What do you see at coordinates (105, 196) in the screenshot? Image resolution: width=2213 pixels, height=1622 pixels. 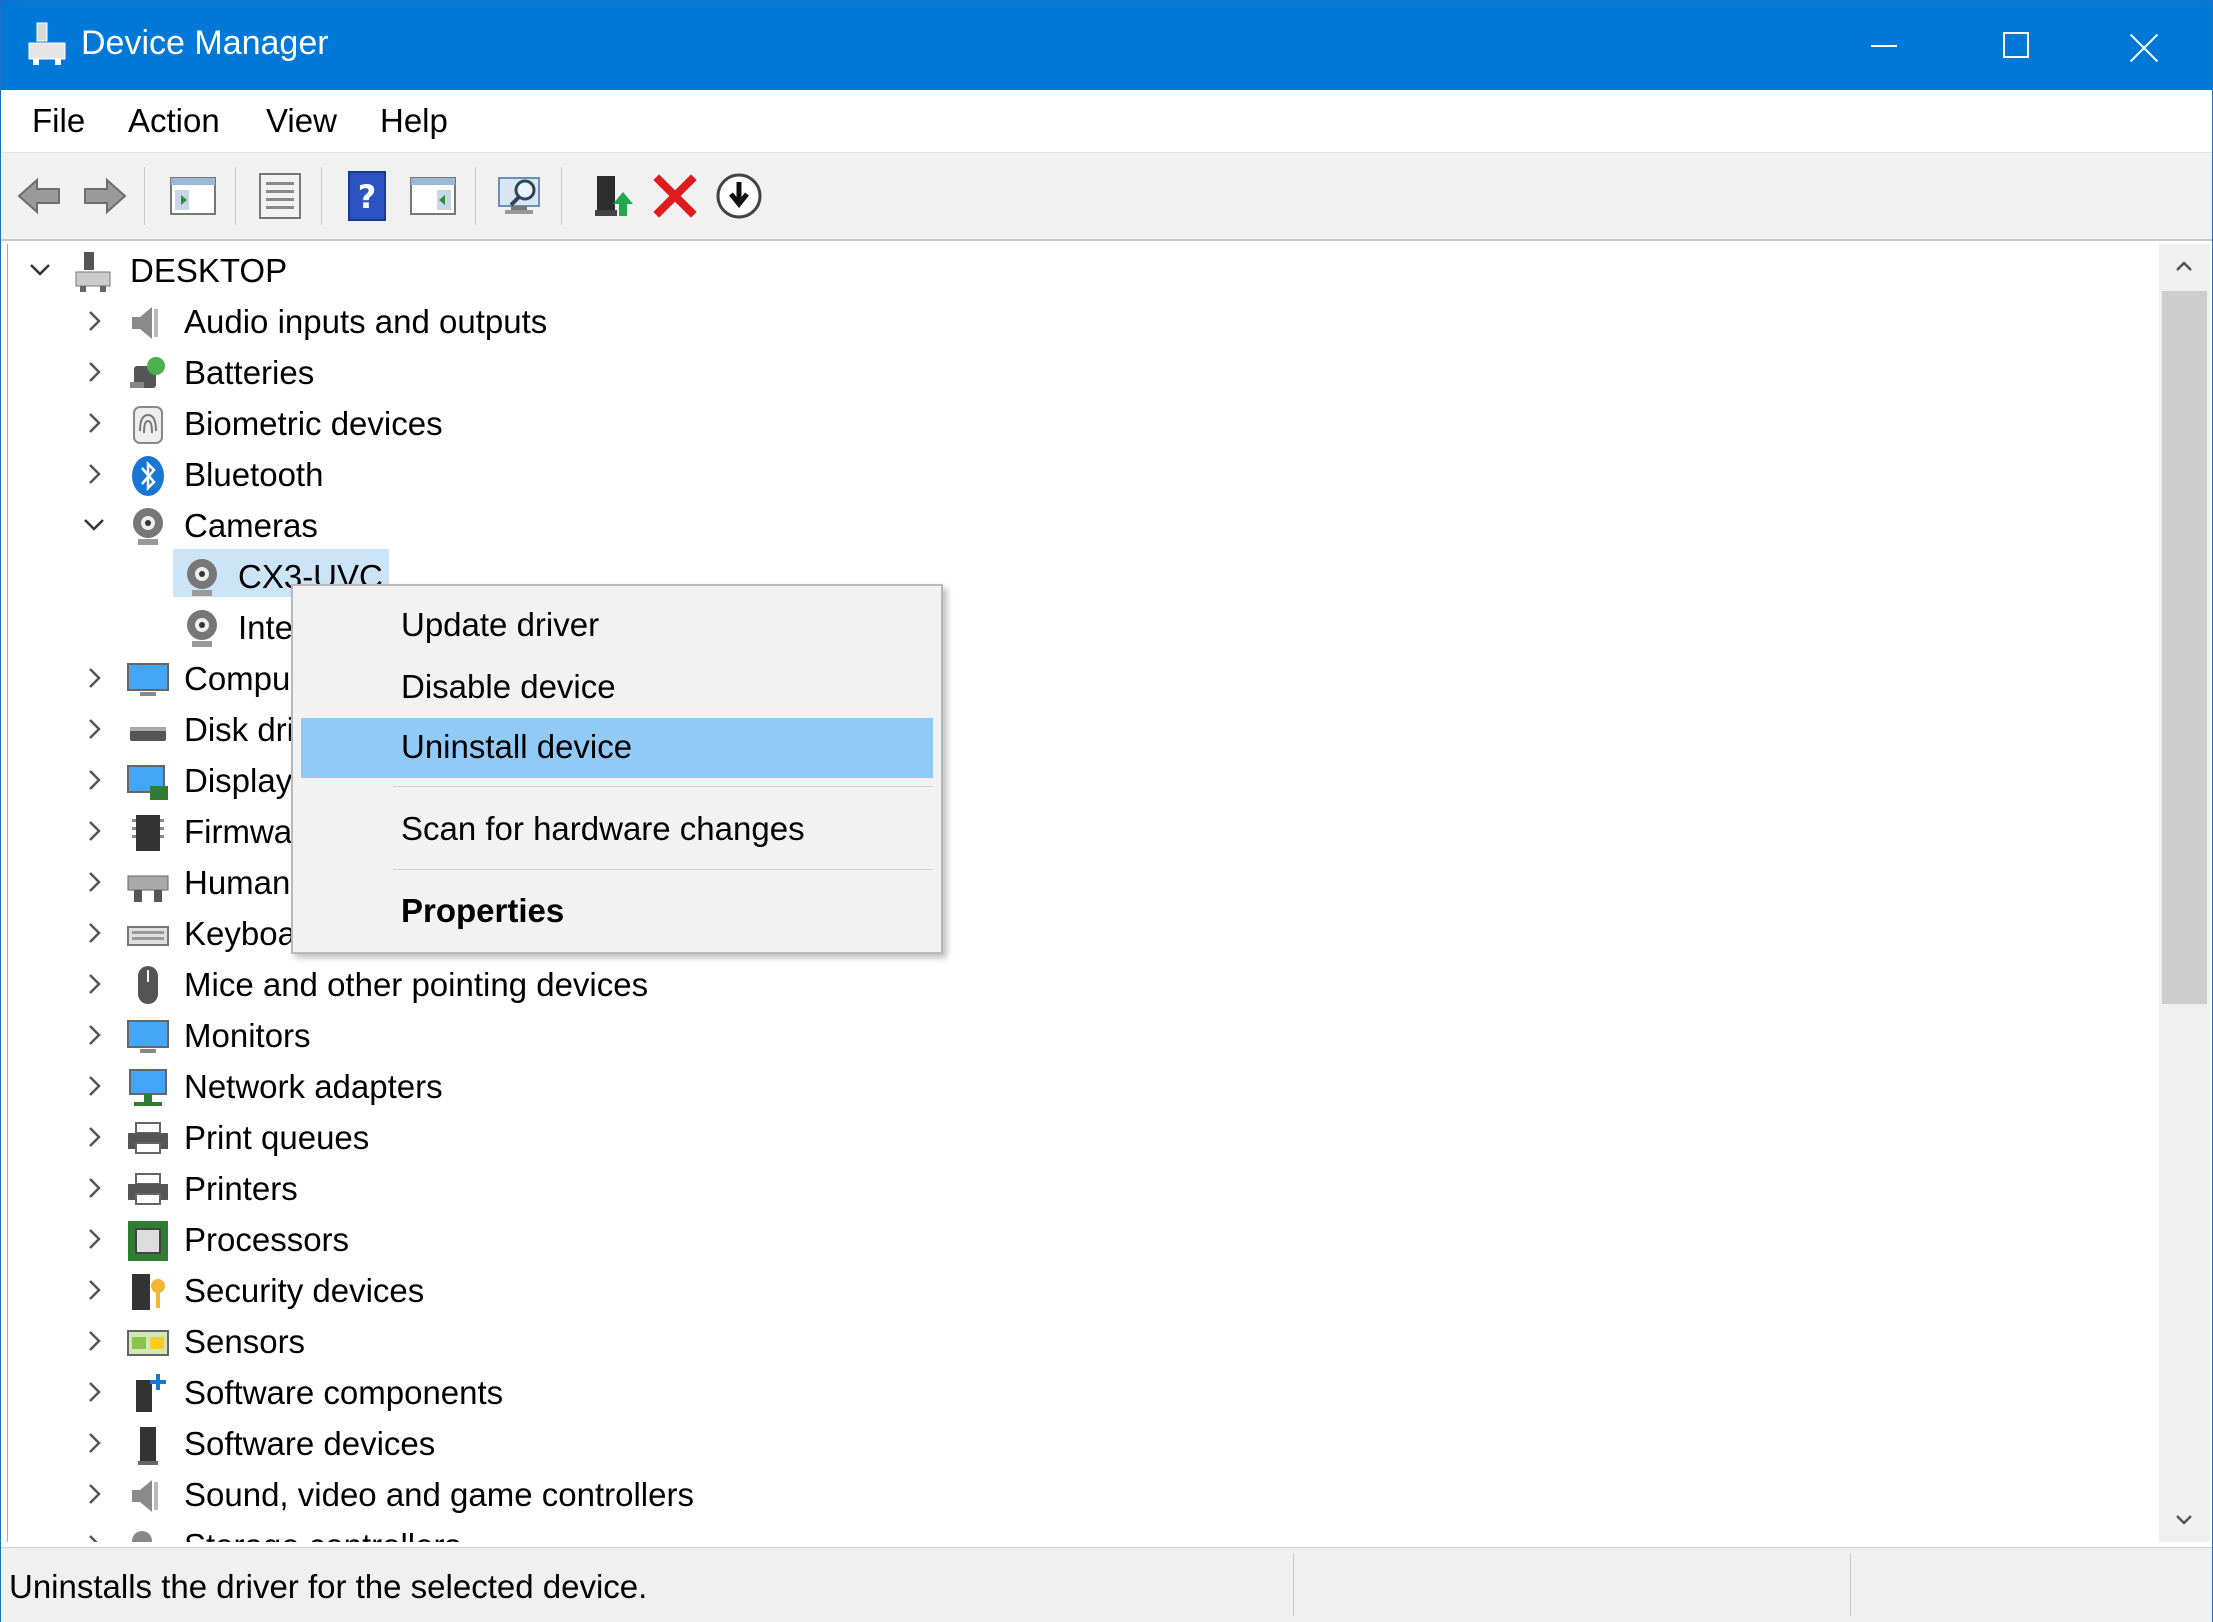 I see `forward-icon` at bounding box center [105, 196].